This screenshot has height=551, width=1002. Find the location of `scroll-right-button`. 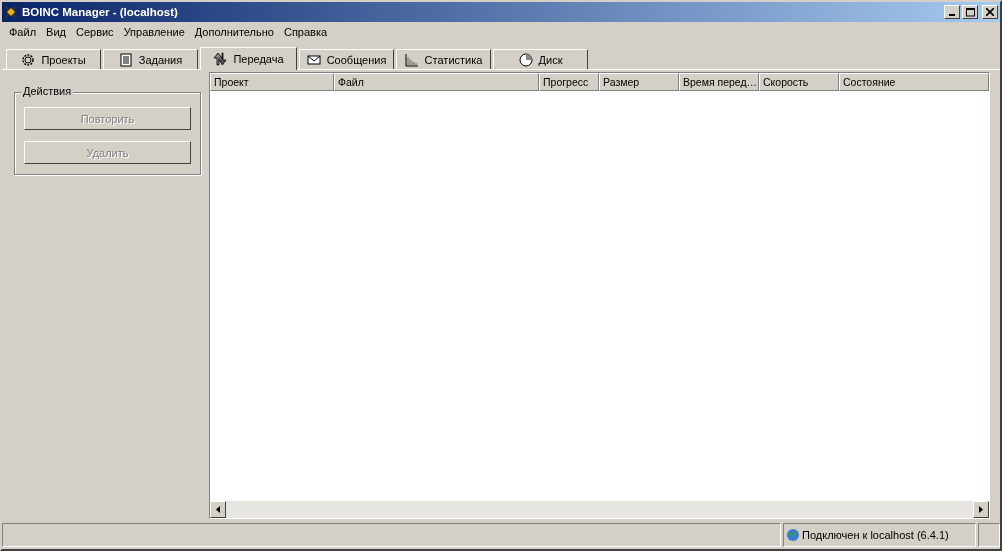

scroll-right-button is located at coordinates (981, 509).